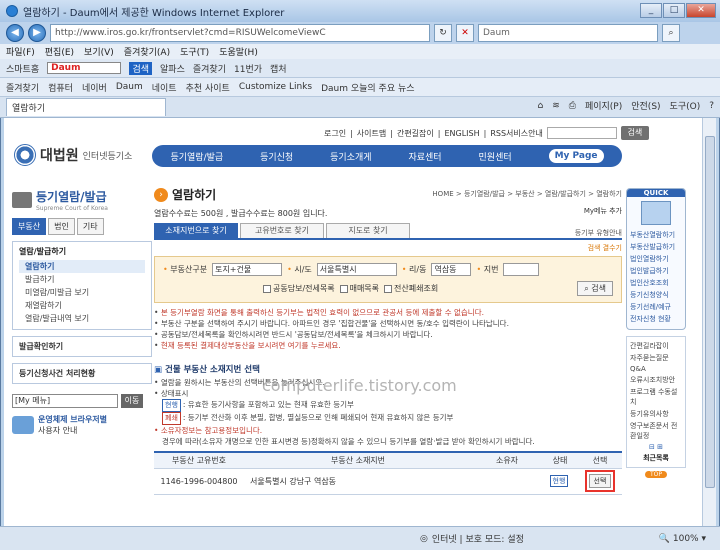  I want to click on search-button: ⌕ 검색, so click(595, 288).